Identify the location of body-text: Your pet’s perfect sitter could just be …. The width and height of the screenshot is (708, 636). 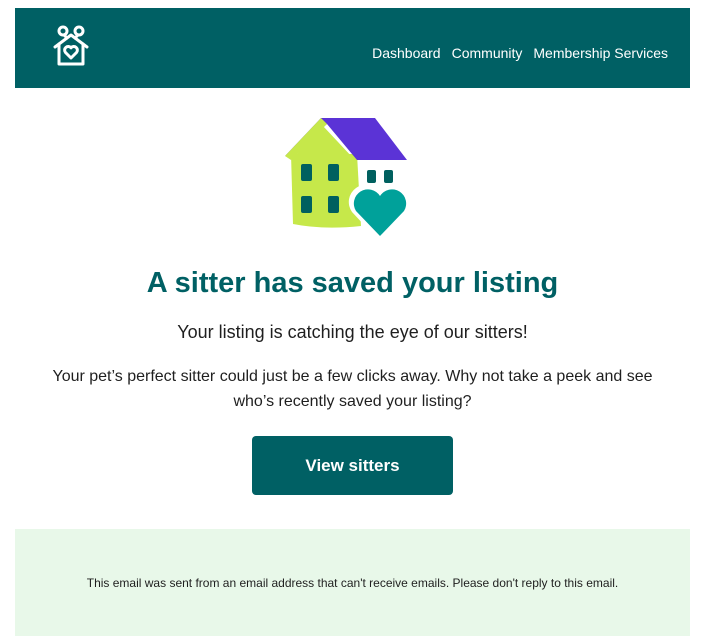
(352, 389).